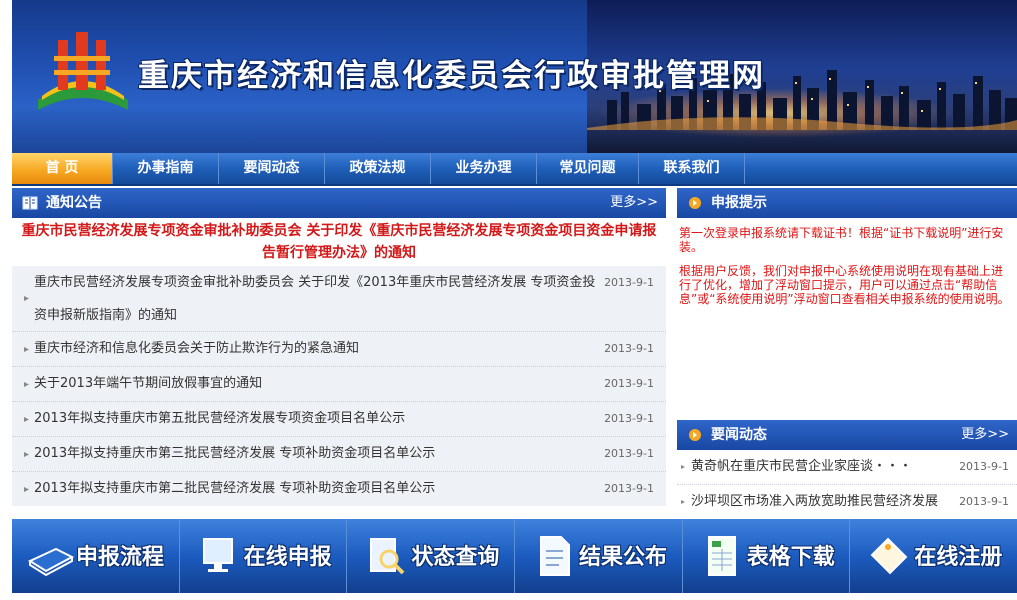 The width and height of the screenshot is (1017, 600). Describe the element at coordinates (387, 556) in the screenshot. I see `magnifier-icon` at that location.